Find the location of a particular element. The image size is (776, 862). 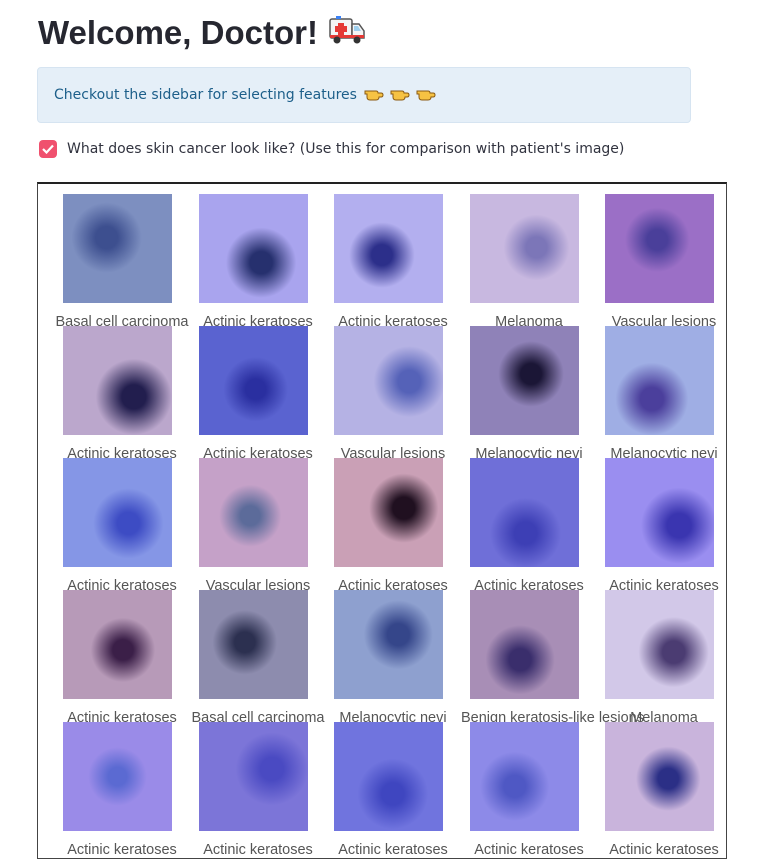

gallery-item: Benign keratosis-like lesions is located at coordinates (552, 658).